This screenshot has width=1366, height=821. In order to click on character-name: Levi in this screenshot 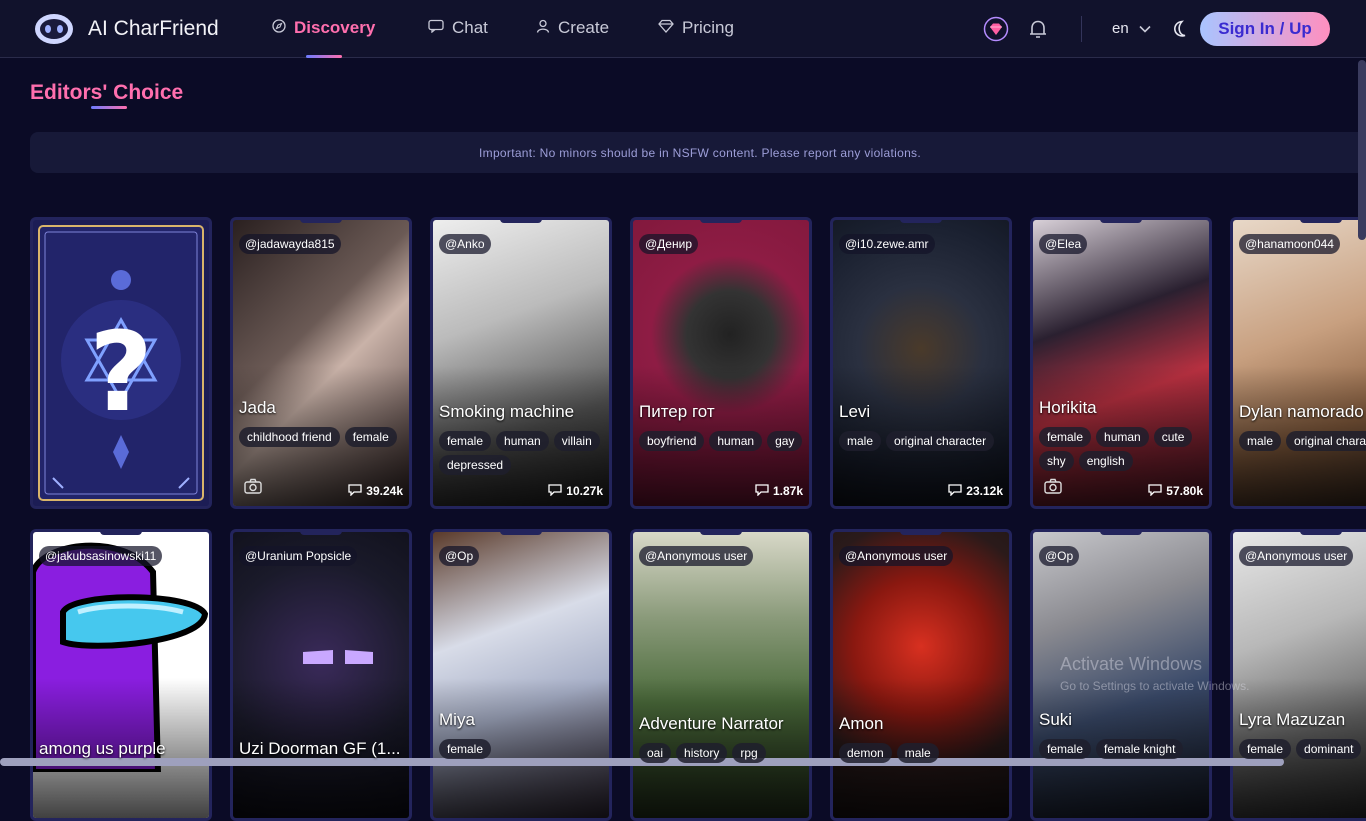, I will do `click(855, 411)`.